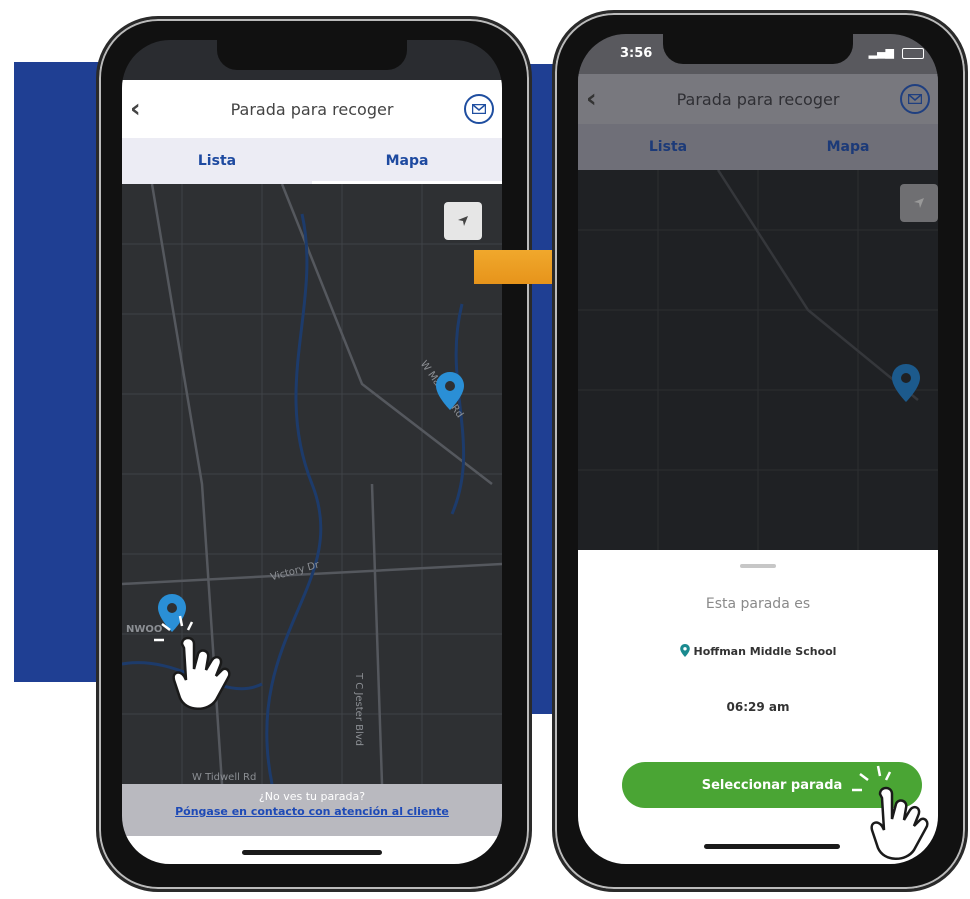  I want to click on sheet-heading: Esta parada es, so click(758, 604).